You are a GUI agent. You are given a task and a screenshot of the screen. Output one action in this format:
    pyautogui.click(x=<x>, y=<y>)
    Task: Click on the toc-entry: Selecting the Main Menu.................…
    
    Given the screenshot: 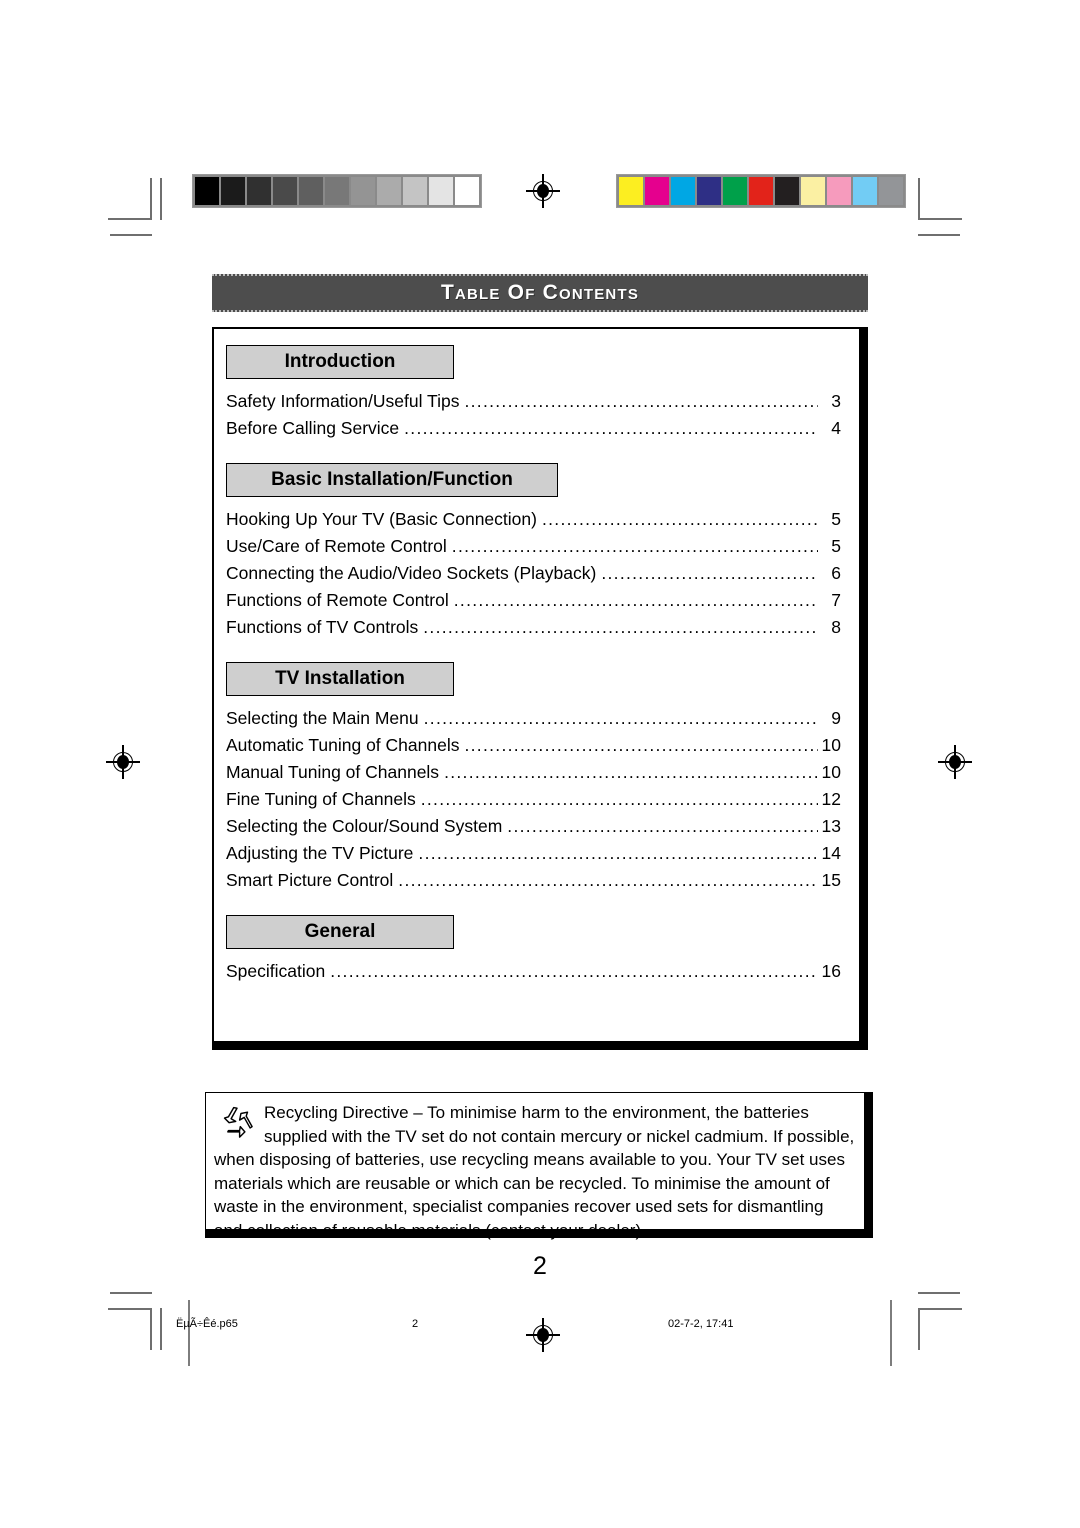 What is the action you would take?
    pyautogui.click(x=533, y=718)
    